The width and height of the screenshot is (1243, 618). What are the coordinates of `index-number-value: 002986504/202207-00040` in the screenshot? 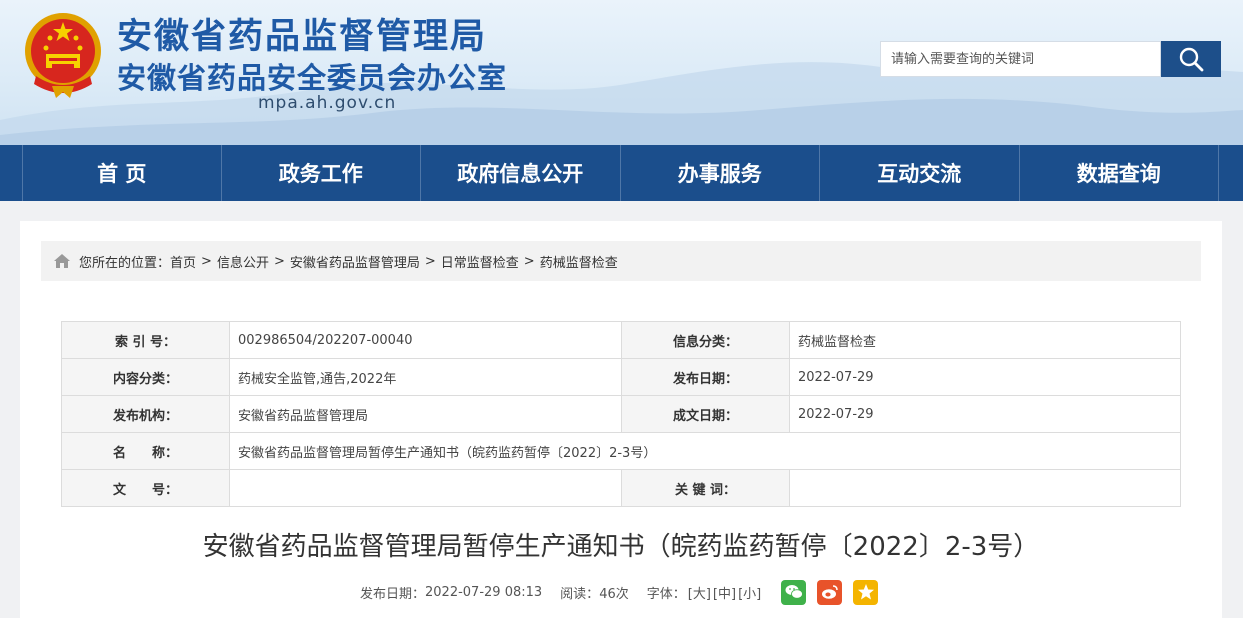 It's located at (425, 340).